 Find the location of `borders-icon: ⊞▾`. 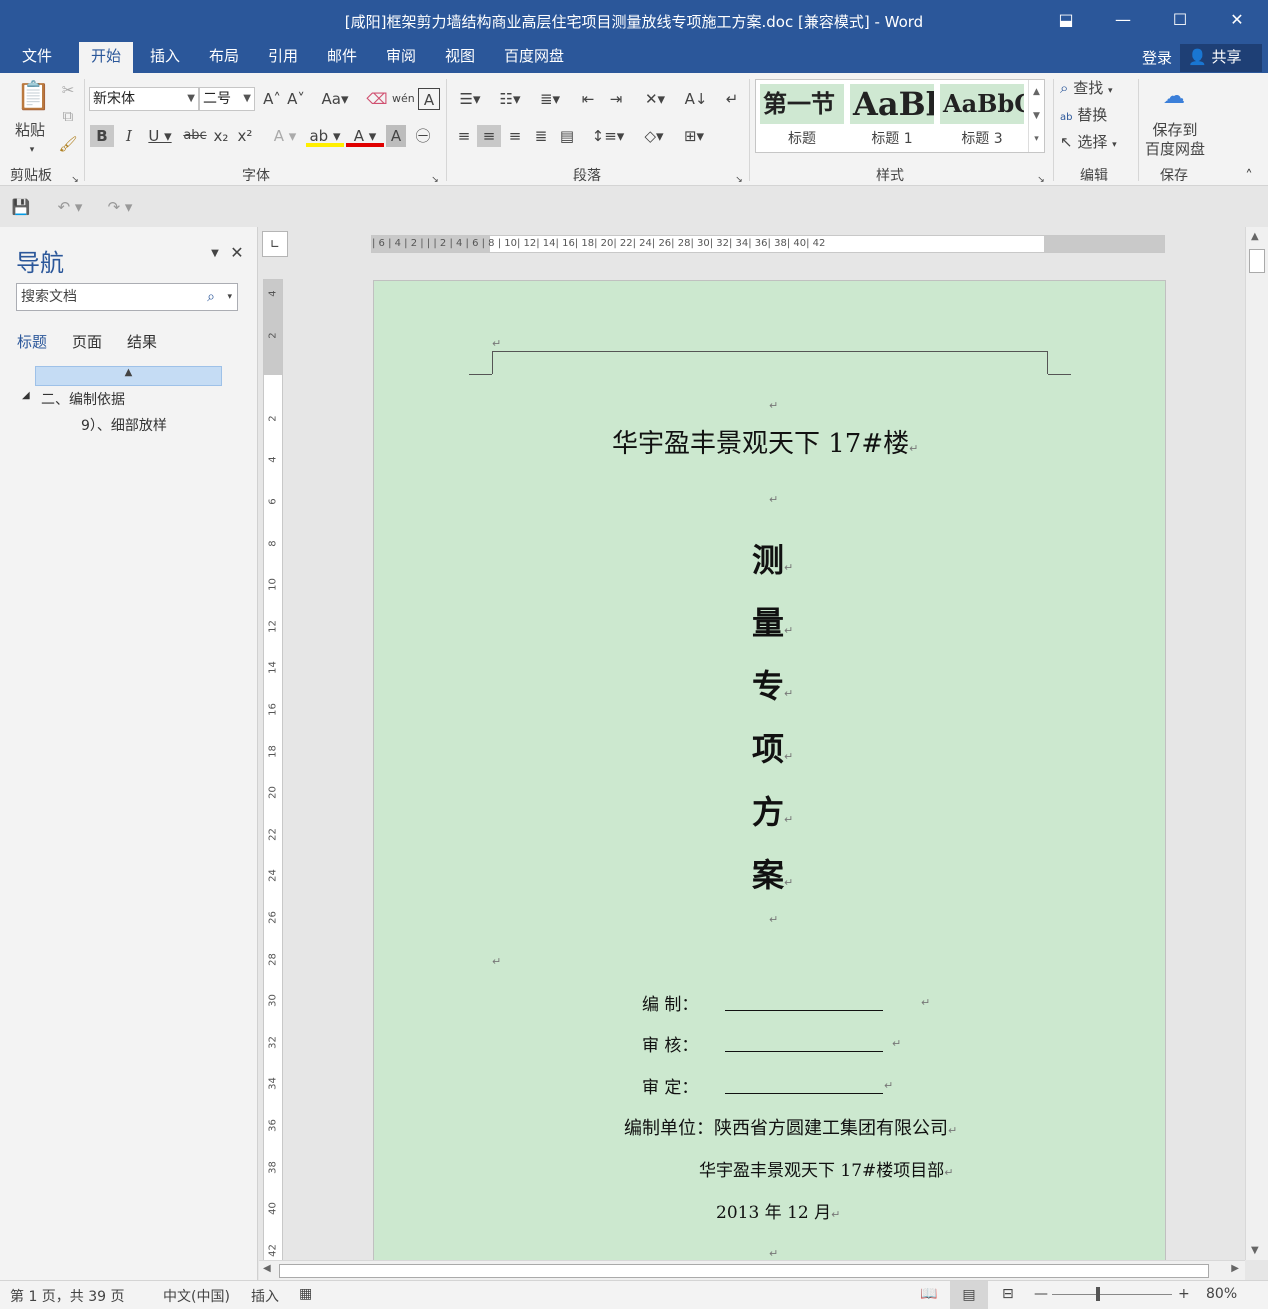

borders-icon: ⊞▾ is located at coordinates (694, 136).